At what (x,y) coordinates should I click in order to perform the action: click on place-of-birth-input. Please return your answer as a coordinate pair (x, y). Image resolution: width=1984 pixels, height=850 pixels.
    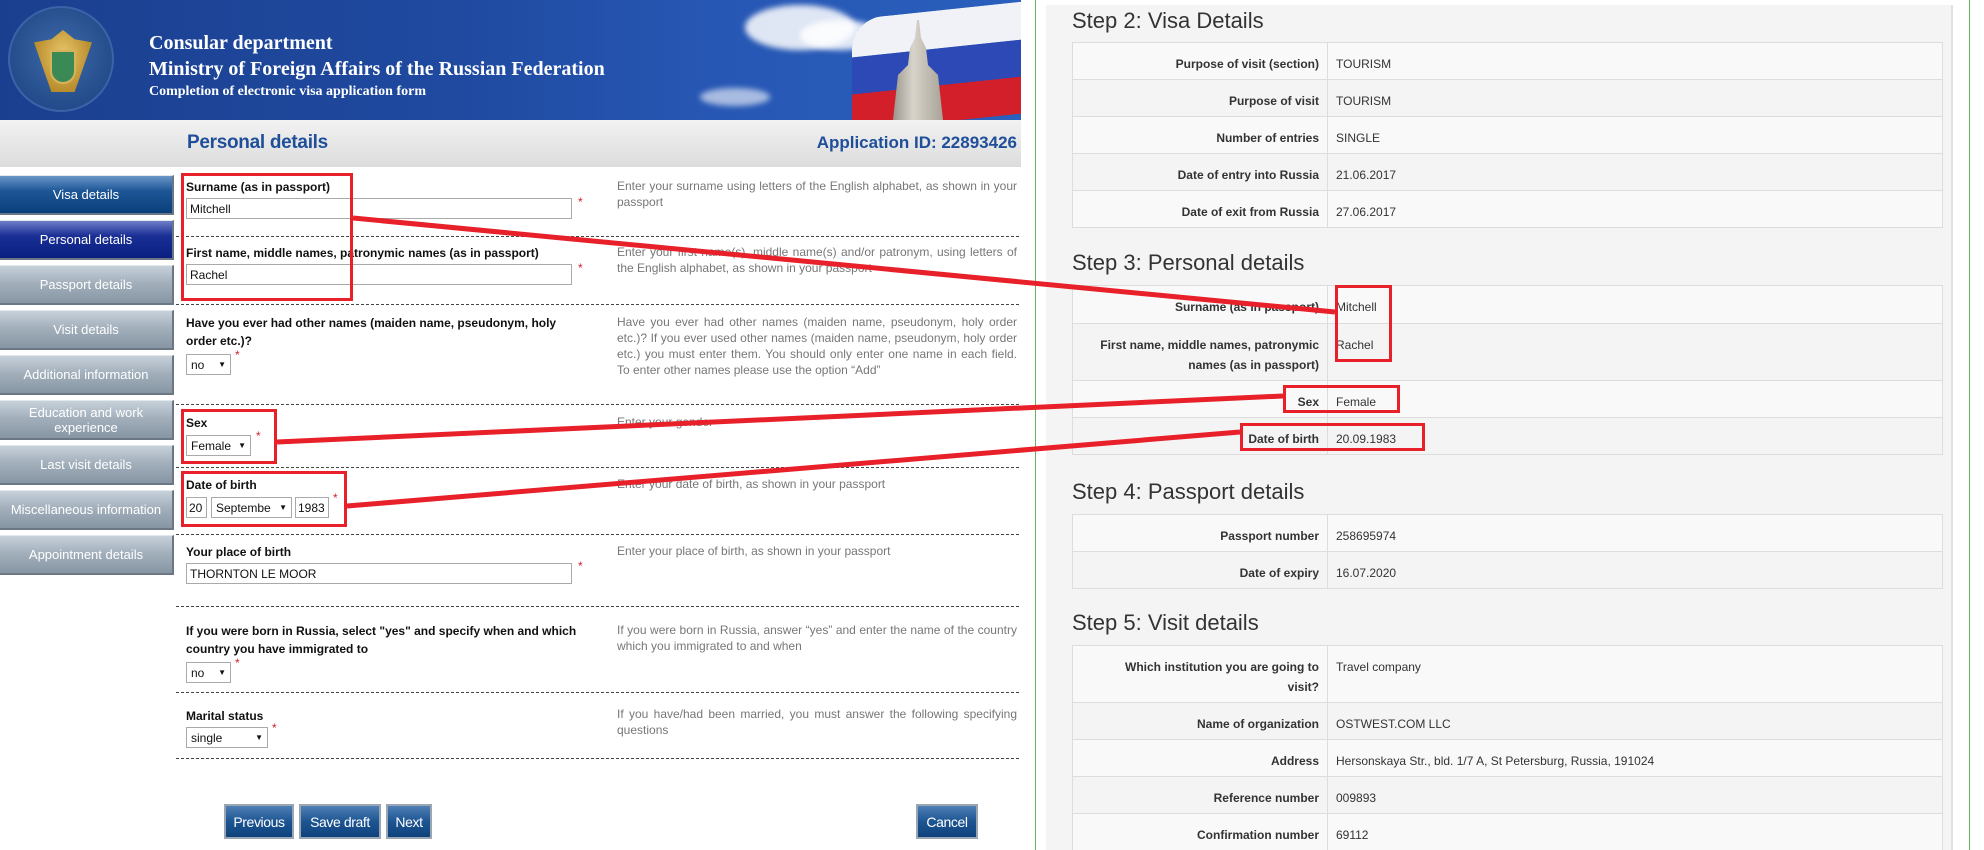
    Looking at the image, I should click on (379, 573).